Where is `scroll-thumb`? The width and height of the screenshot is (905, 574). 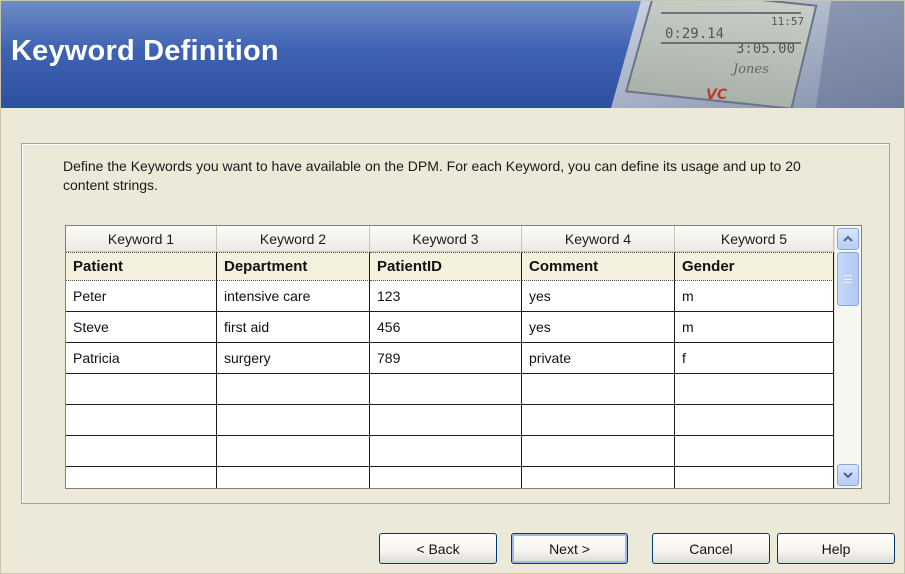
scroll-thumb is located at coordinates (848, 279).